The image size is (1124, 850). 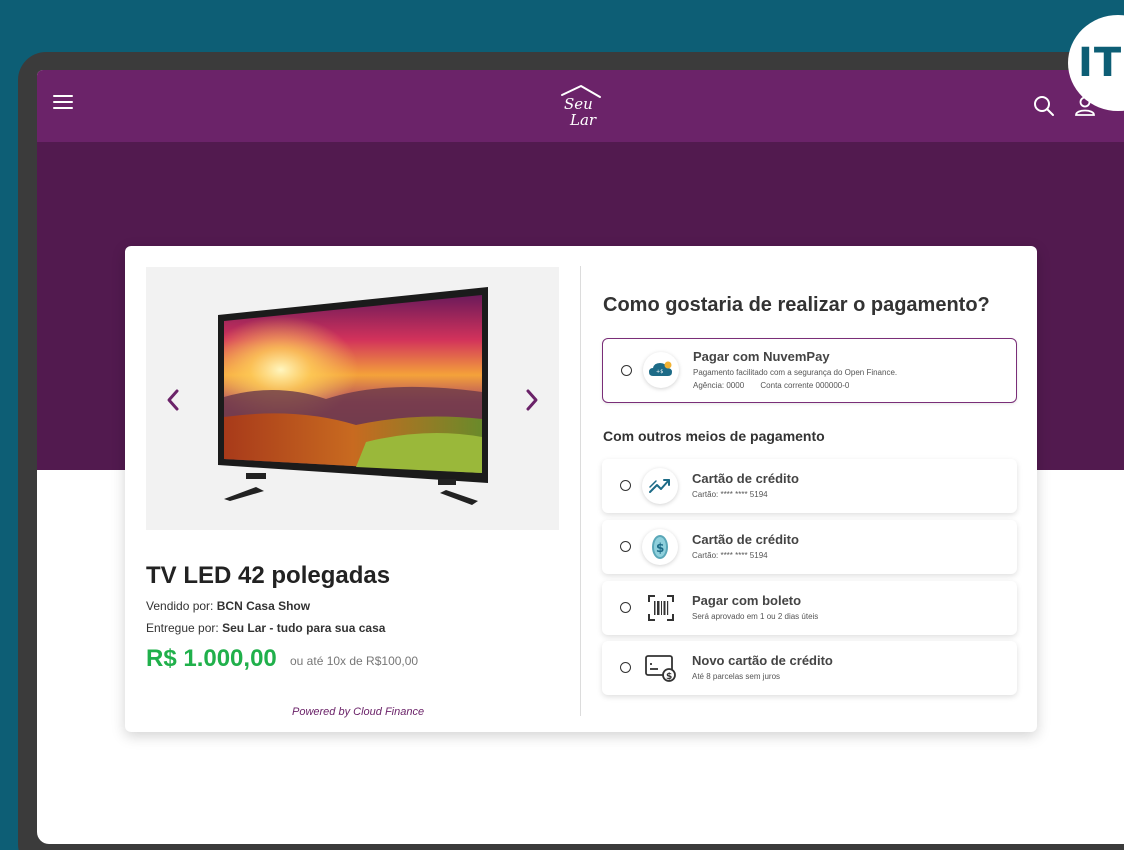 I want to click on option-subtitle: Será aprovado em 1 ou 2 dias úteis, so click(x=755, y=616).